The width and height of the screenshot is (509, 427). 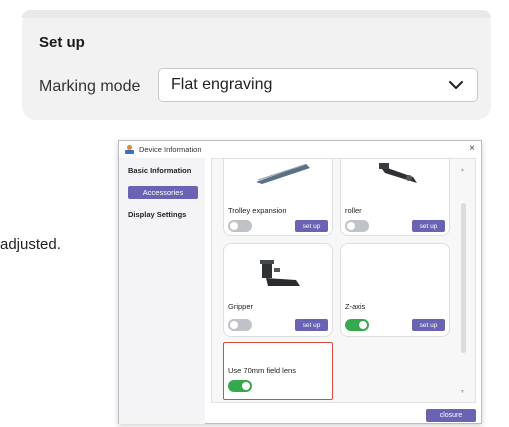 I want to click on device-app-icon, so click(x=129, y=149).